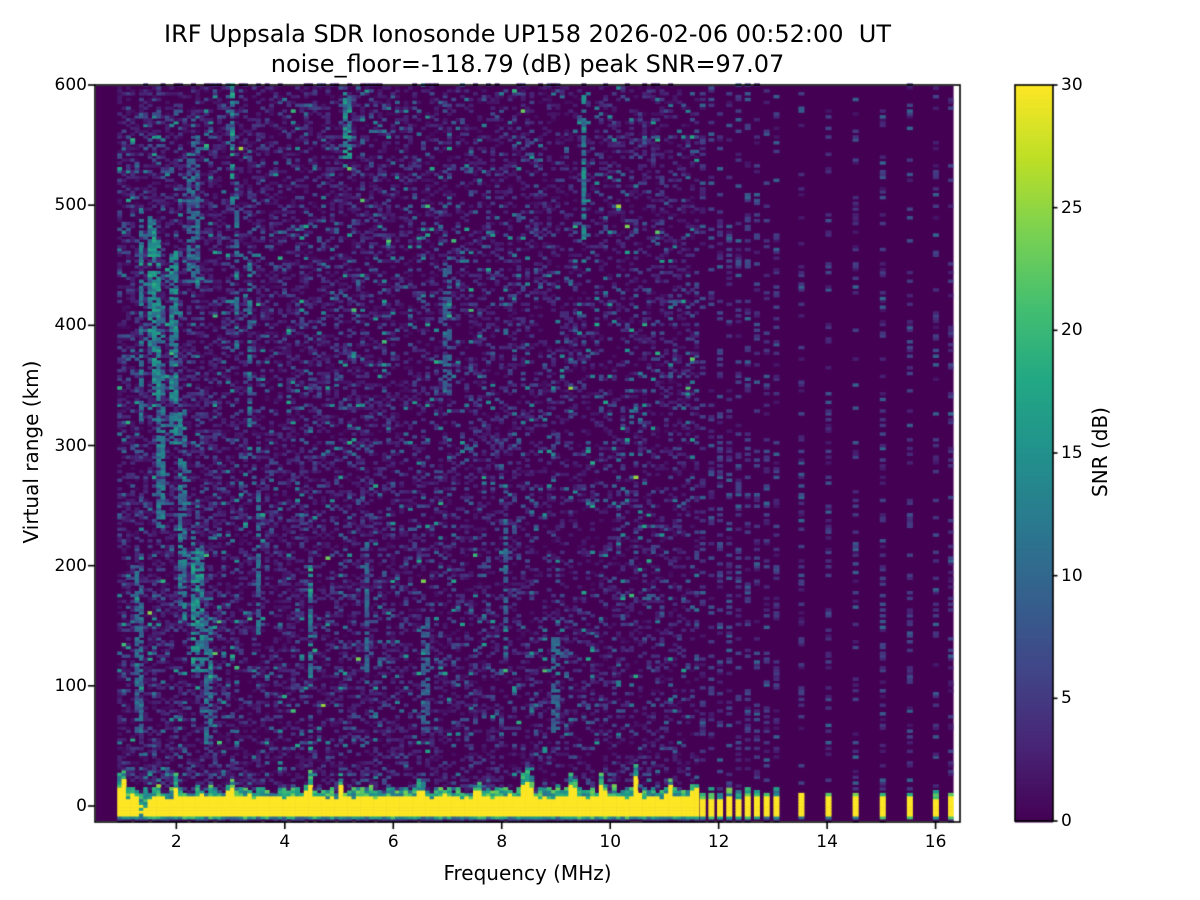 Image resolution: width=1200 pixels, height=900 pixels. Describe the element at coordinates (70, 325) in the screenshot. I see `y-tick-label: 400` at that location.